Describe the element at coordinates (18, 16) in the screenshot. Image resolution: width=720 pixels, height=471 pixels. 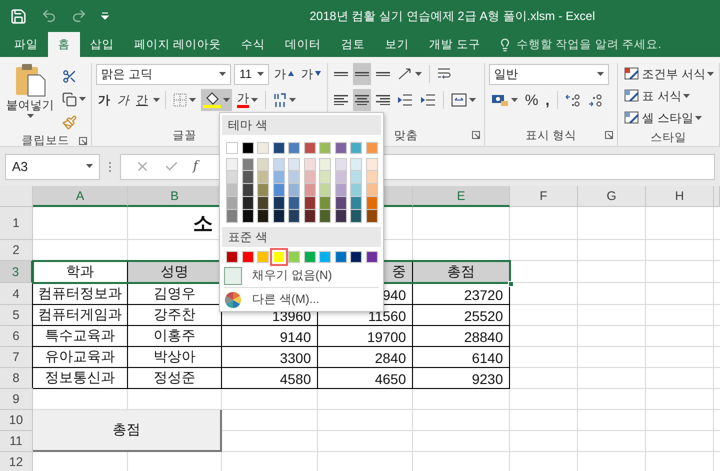
I see `save-icon` at that location.